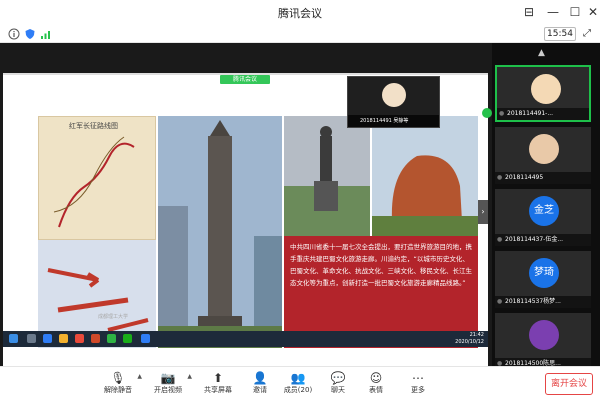 This screenshot has width=600, height=400. I want to click on more-label: 更多, so click(418, 390).